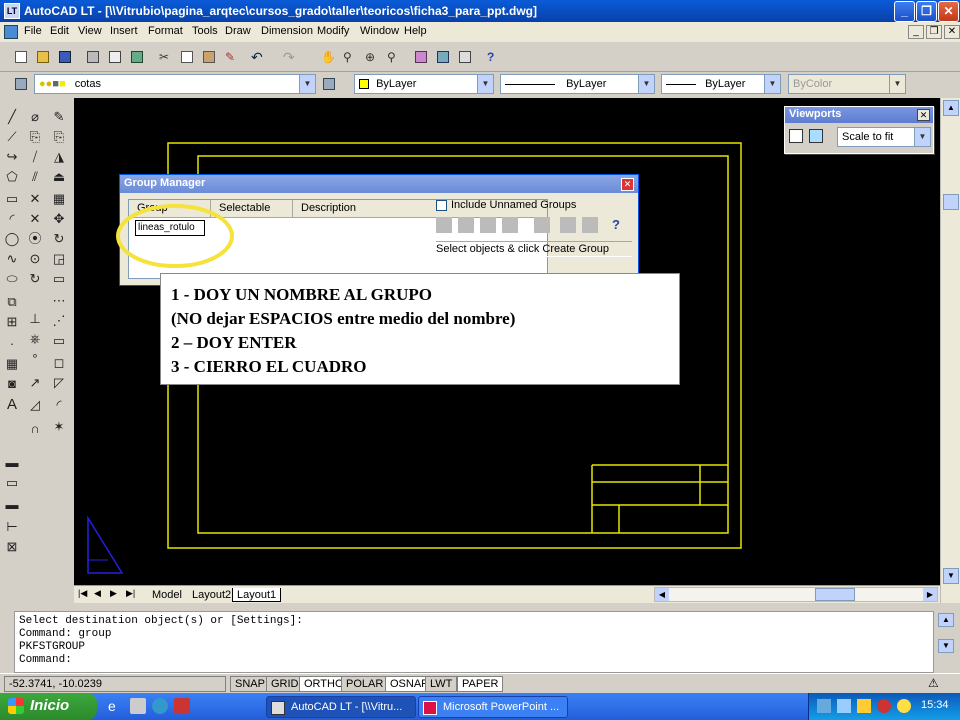 This screenshot has width=960, height=720. I want to click on horizontal-scrollbar: ◀ ▶, so click(796, 594).